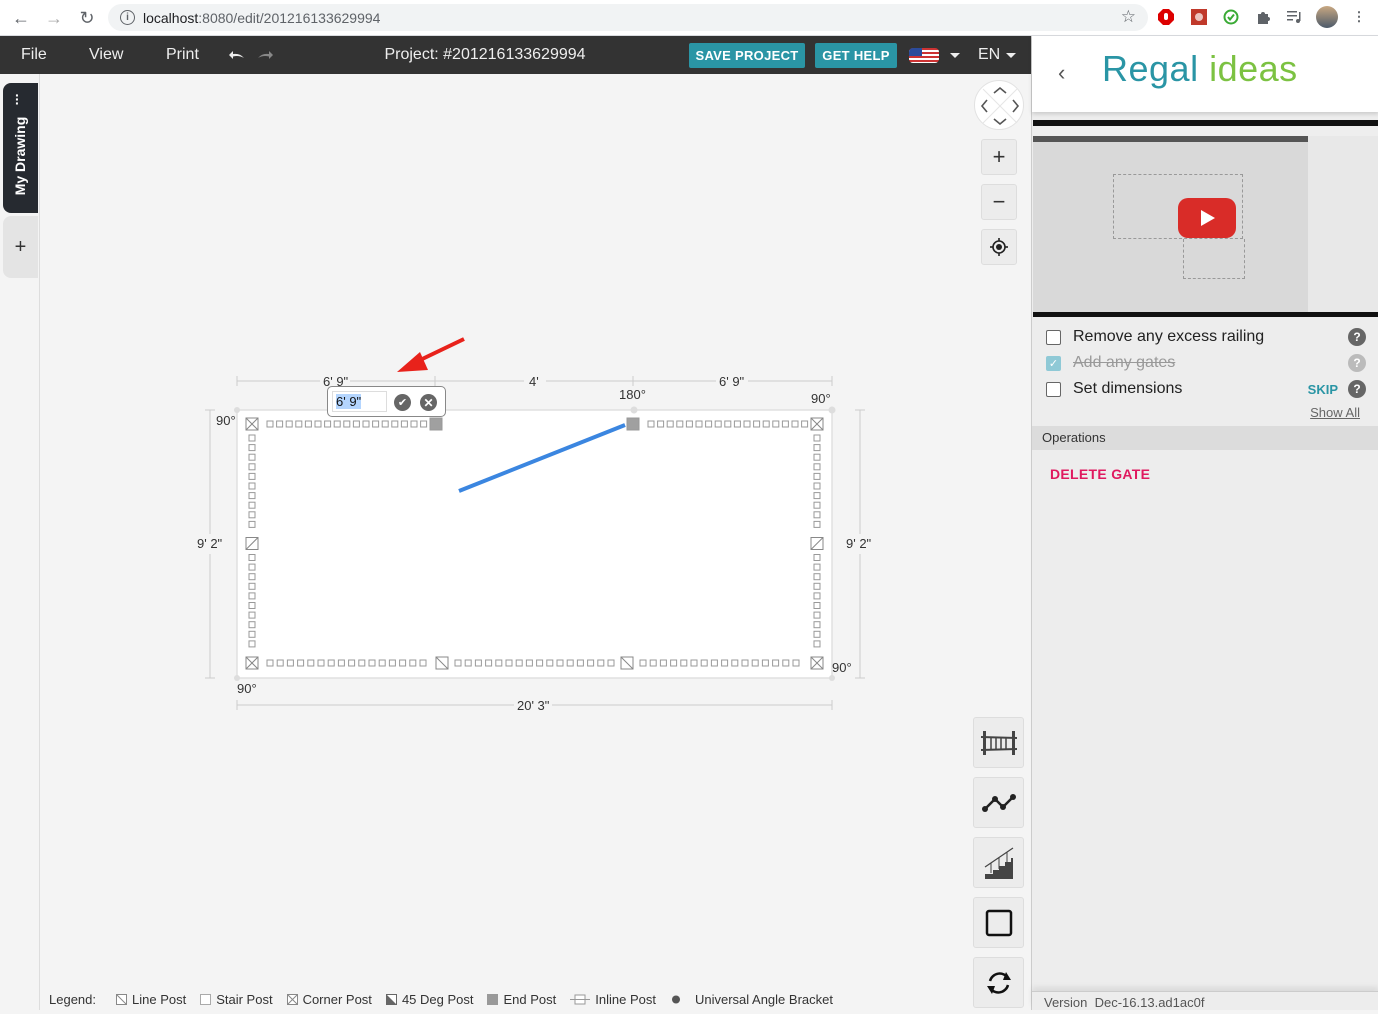  Describe the element at coordinates (998, 802) in the screenshot. I see `polyline-tool-button` at that location.